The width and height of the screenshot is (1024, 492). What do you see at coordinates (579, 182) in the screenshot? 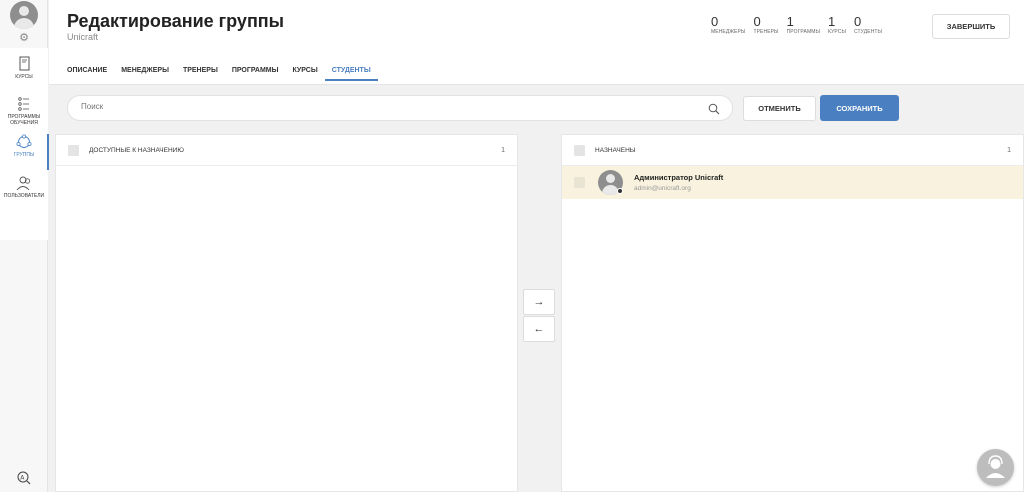
I see `user-checkbox` at bounding box center [579, 182].